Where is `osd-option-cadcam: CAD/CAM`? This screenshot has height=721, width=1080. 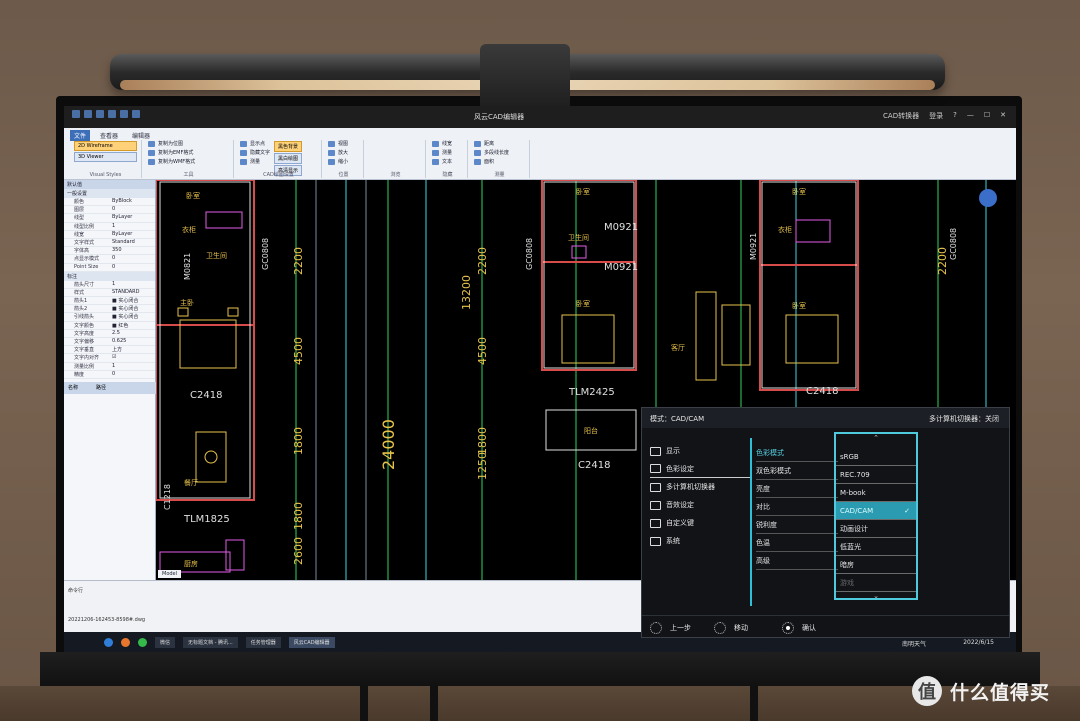
osd-option-cadcam: CAD/CAM is located at coordinates (876, 511).